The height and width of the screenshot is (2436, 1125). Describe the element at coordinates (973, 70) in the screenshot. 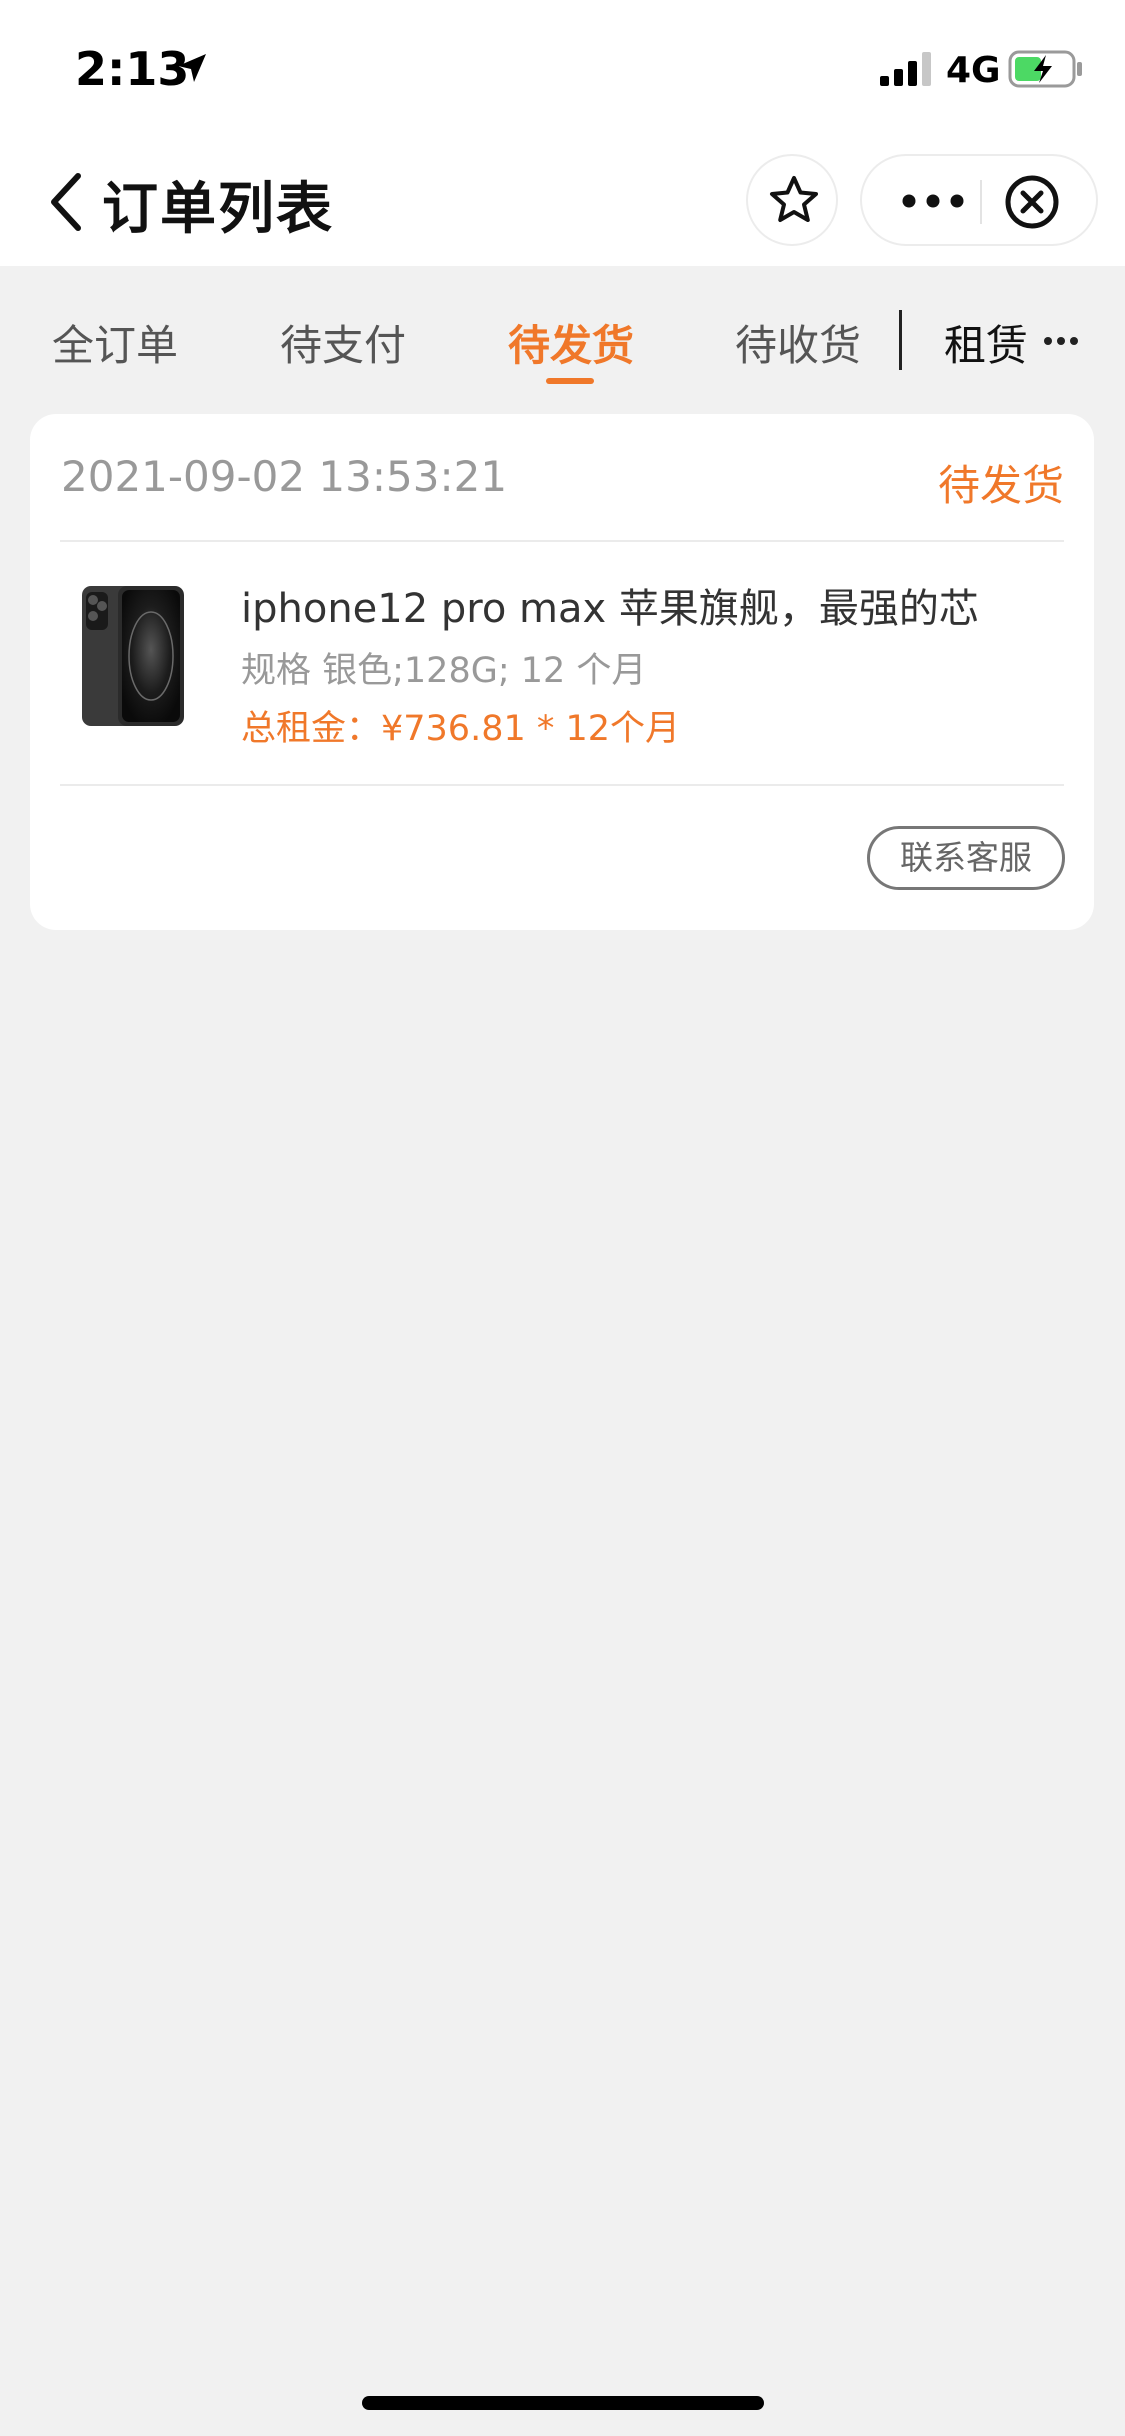

I see `network-label: 4G` at that location.